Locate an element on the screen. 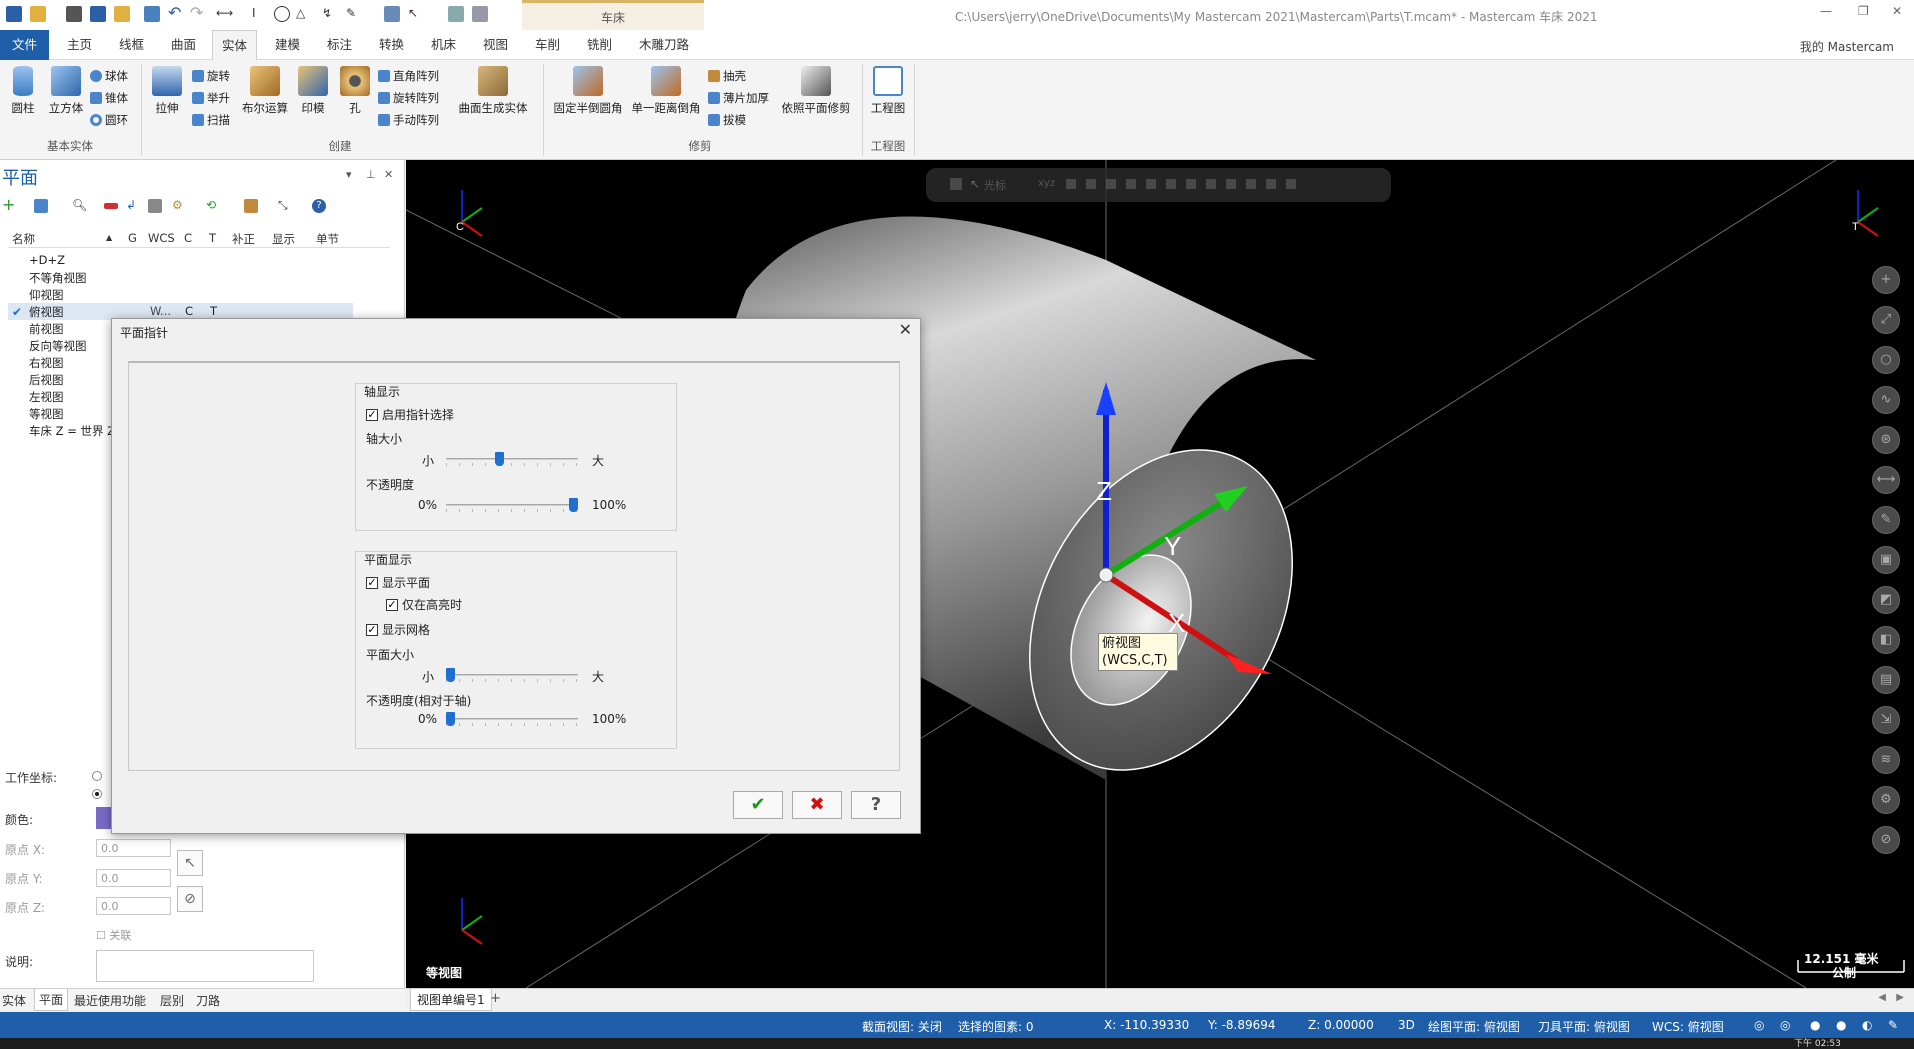 This screenshot has height=1049, width=1914. chamfer-button: 单一距离倒角 is located at coordinates (666, 91).